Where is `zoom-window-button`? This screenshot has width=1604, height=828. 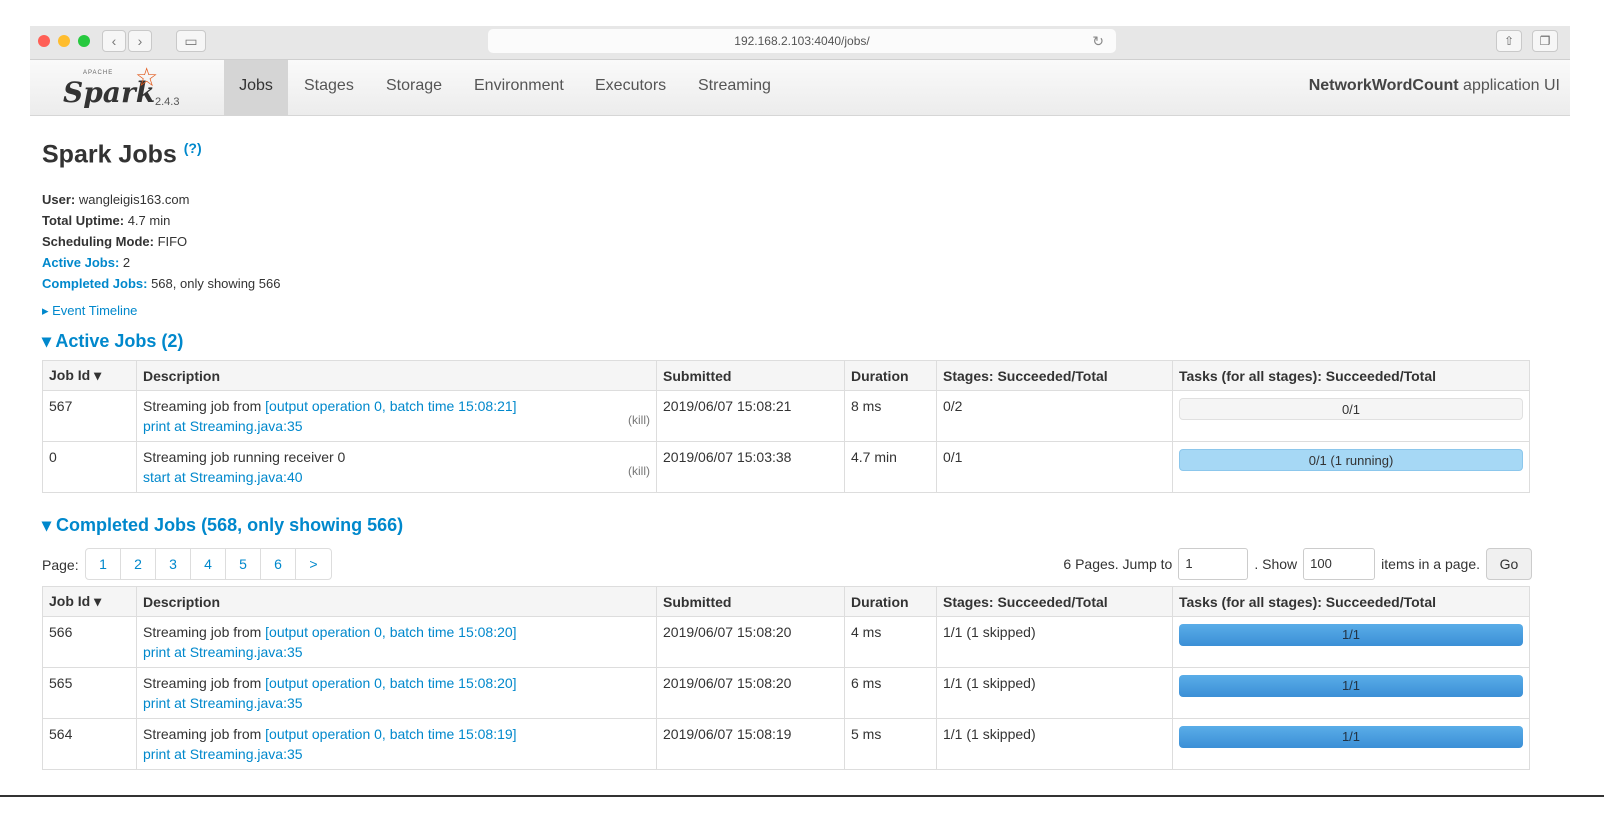
zoom-window-button is located at coordinates (84, 41).